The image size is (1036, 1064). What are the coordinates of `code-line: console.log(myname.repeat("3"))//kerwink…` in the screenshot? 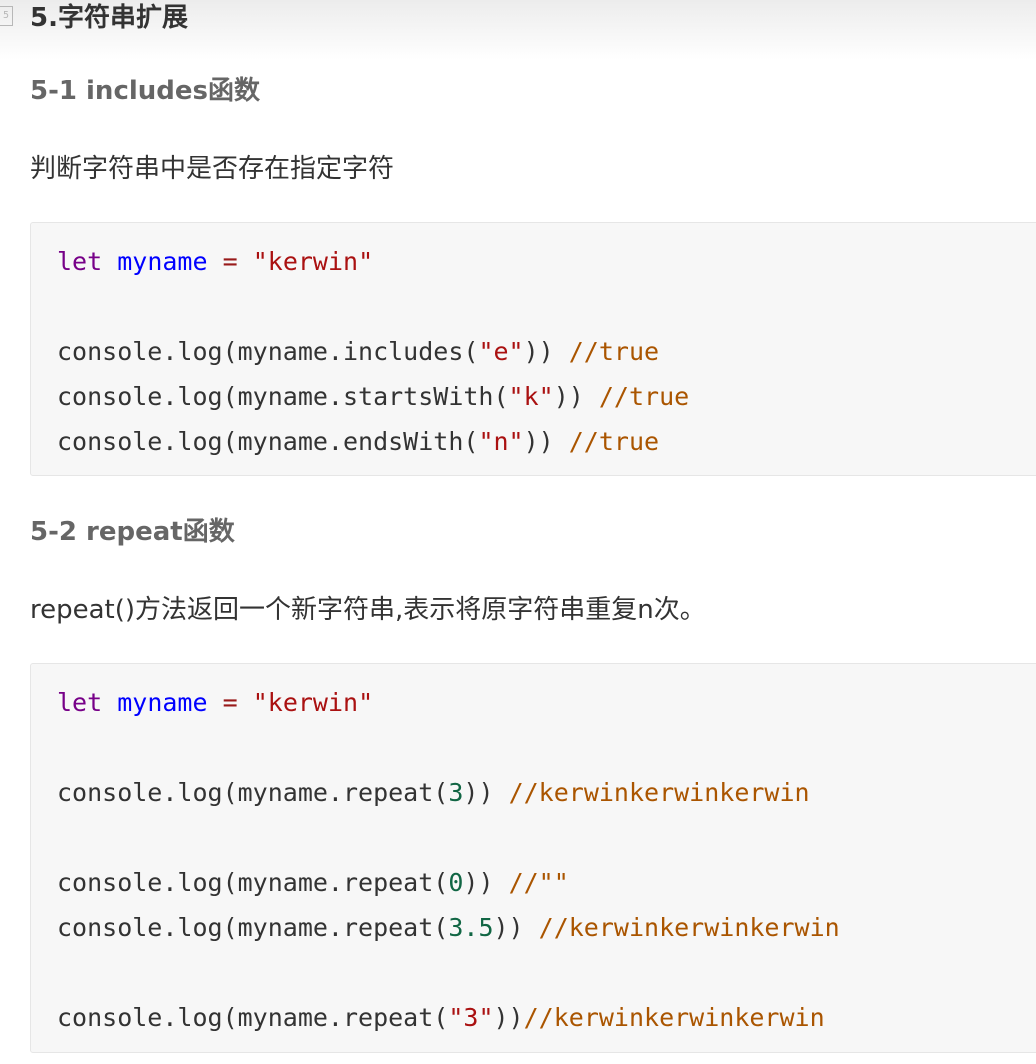 It's located at (546, 1017).